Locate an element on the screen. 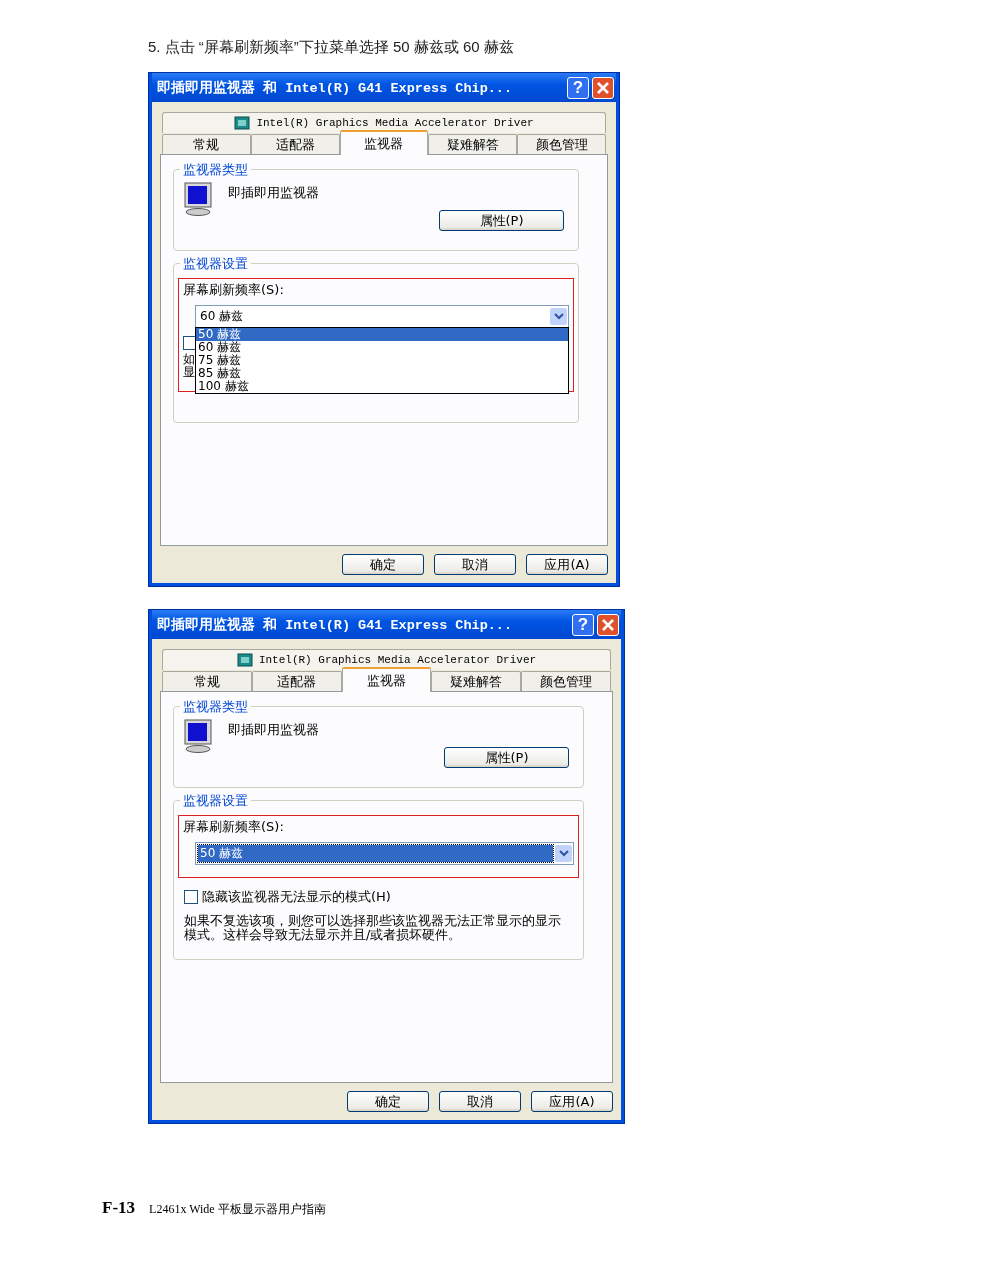 Image resolution: width=989 pixels, height=1280 pixels. refresh-rate-dropdown: 50 赫兹 is located at coordinates (384, 853).